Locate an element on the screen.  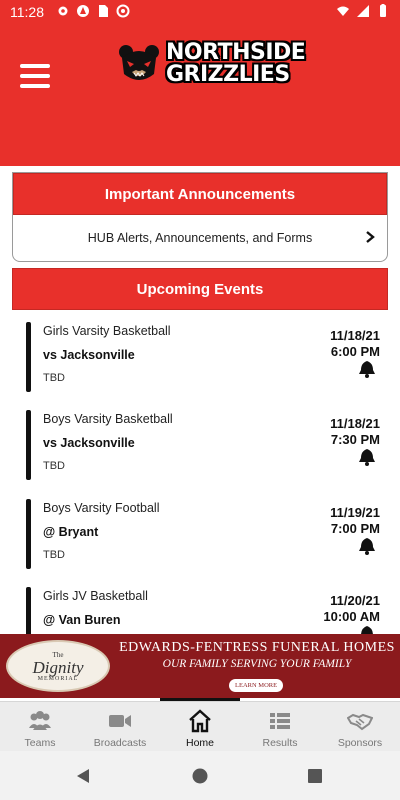
event-sport: Boys Varsity Basketball is located at coordinates (108, 419).